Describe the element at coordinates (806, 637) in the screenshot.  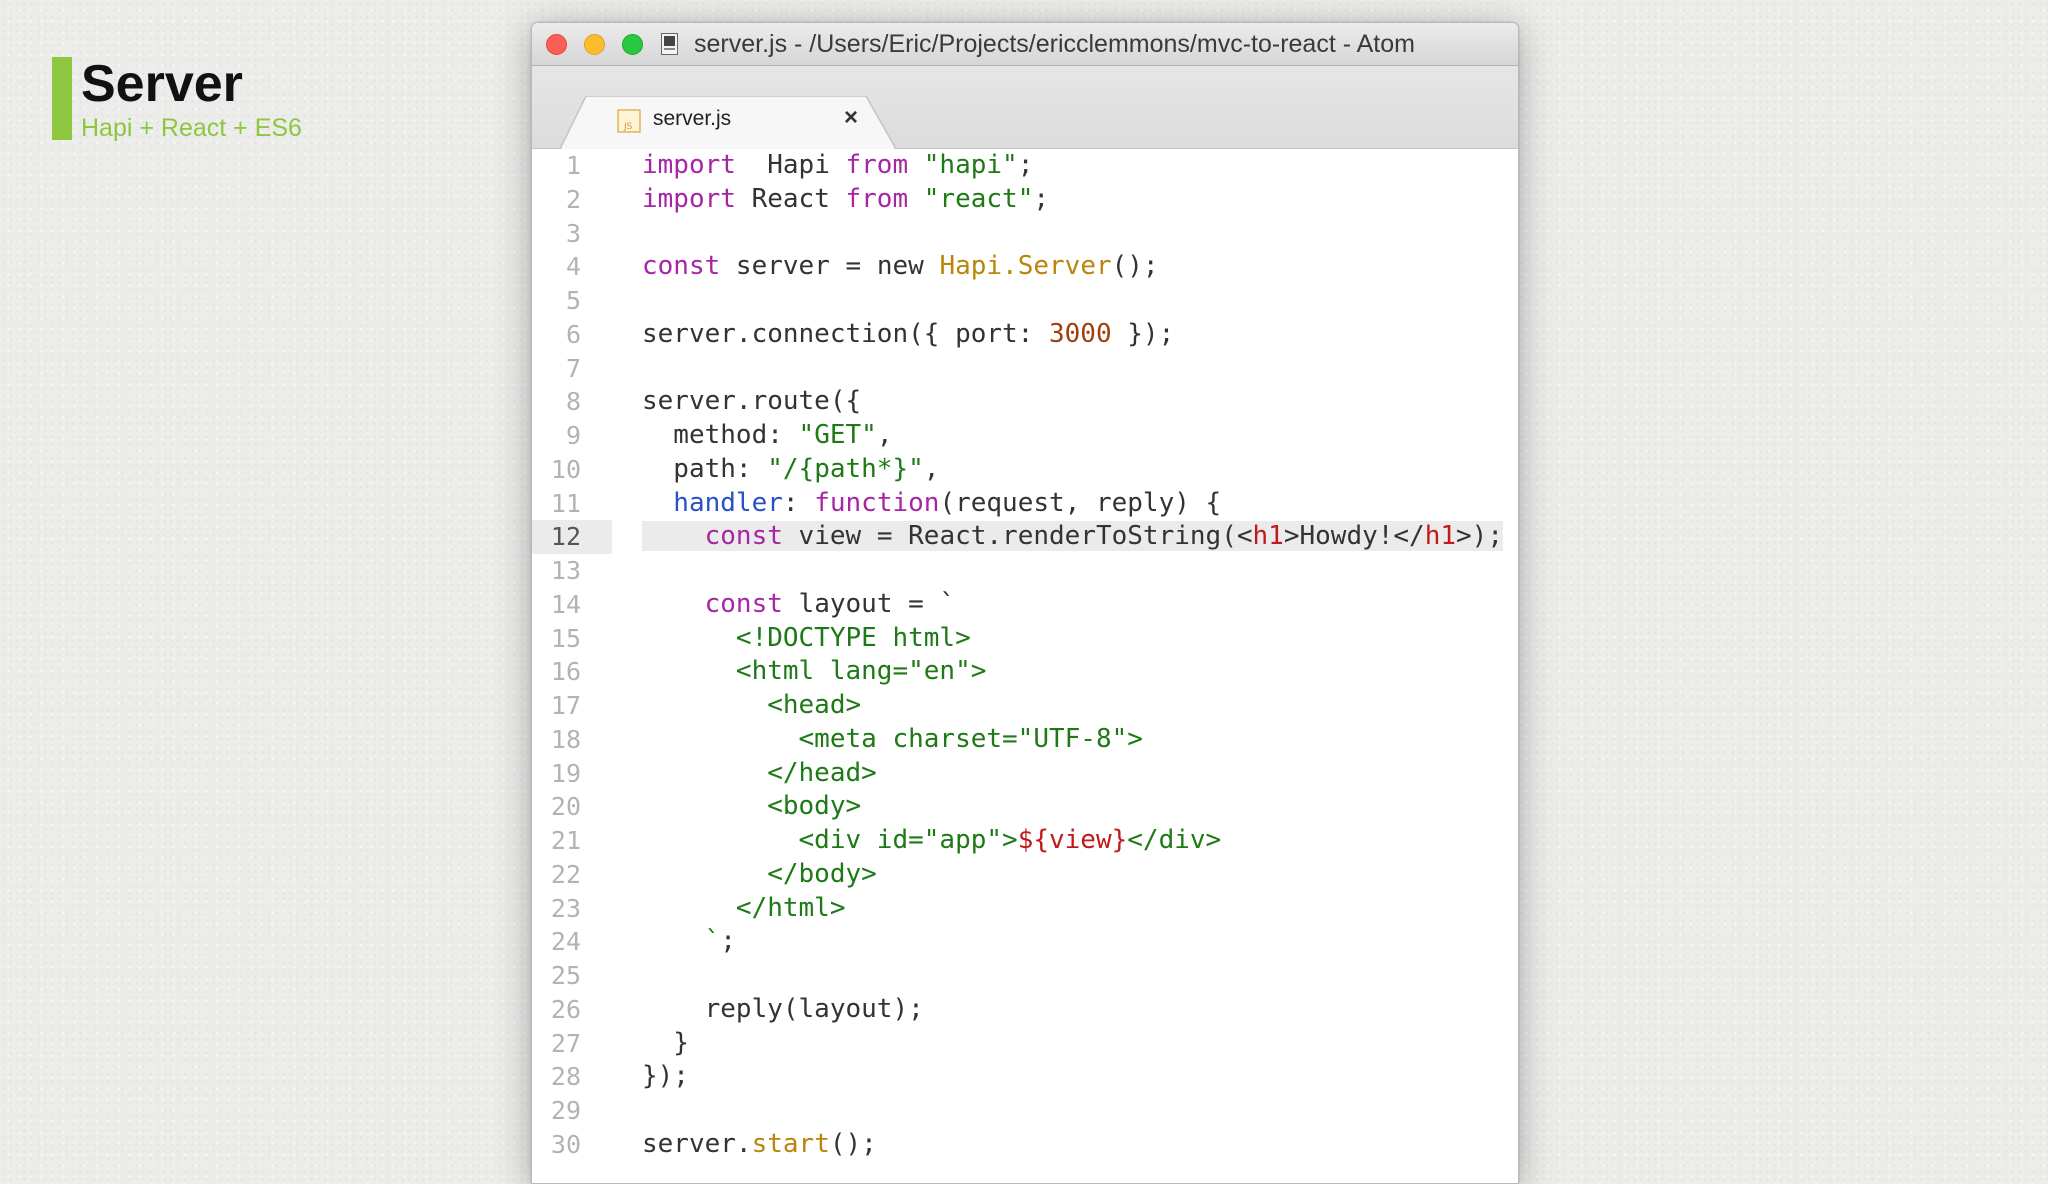
I see `code-token: <!DOCTYPE html>` at that location.